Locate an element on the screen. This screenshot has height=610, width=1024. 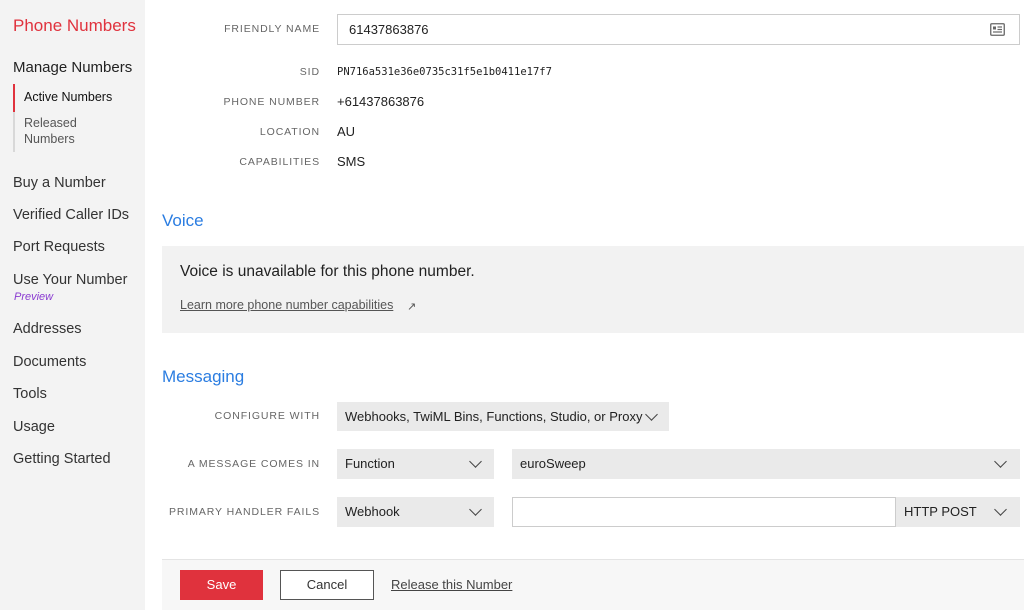
message-comes-in-target-value: euroSweep is located at coordinates (553, 463).